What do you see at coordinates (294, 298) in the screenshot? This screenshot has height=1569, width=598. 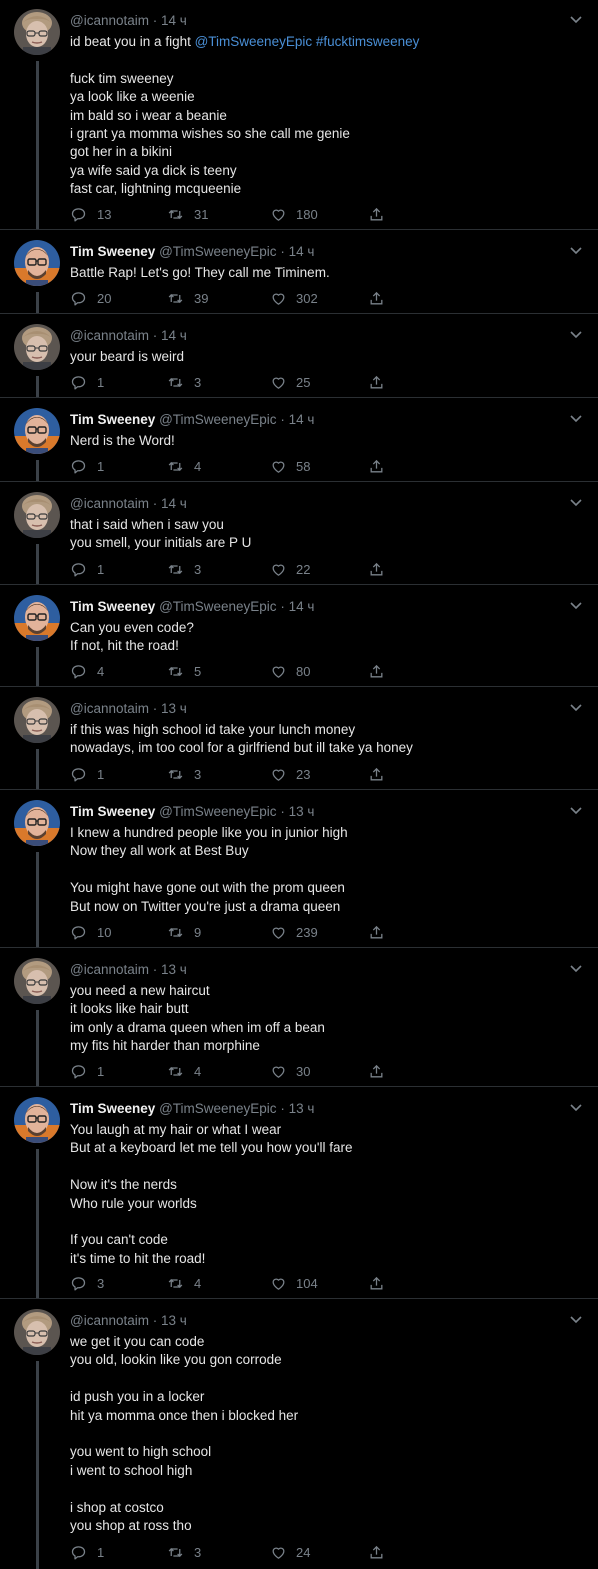 I see `like-button: 302` at bounding box center [294, 298].